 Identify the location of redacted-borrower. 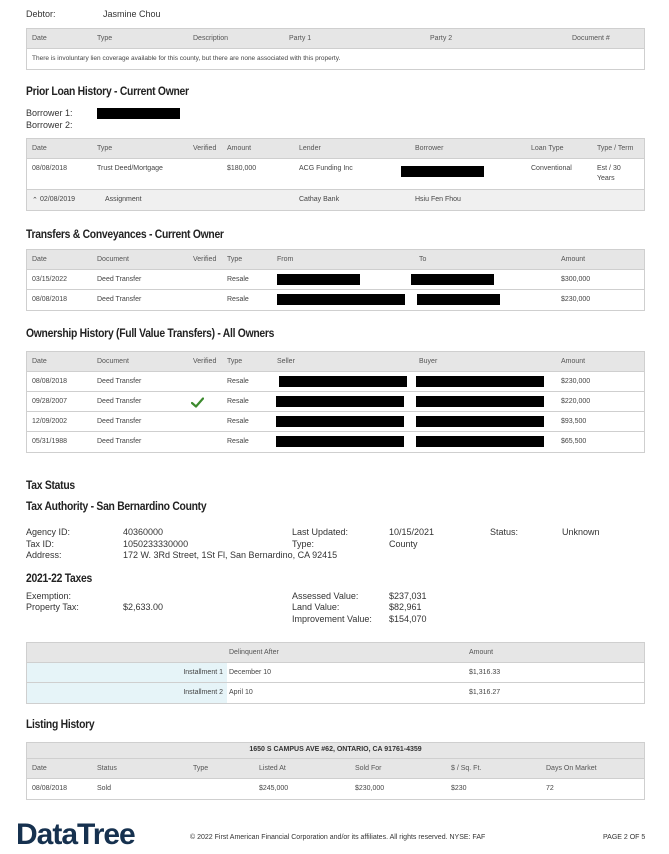
(442, 171).